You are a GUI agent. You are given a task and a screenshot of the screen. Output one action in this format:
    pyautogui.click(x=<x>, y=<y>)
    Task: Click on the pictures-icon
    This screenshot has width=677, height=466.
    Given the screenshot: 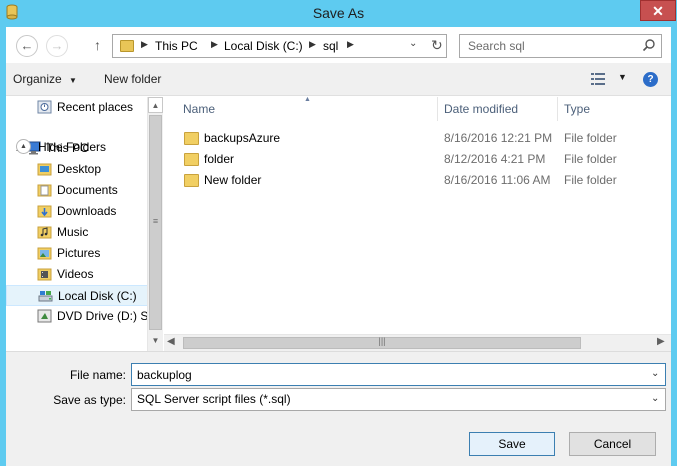 What is the action you would take?
    pyautogui.click(x=44, y=253)
    